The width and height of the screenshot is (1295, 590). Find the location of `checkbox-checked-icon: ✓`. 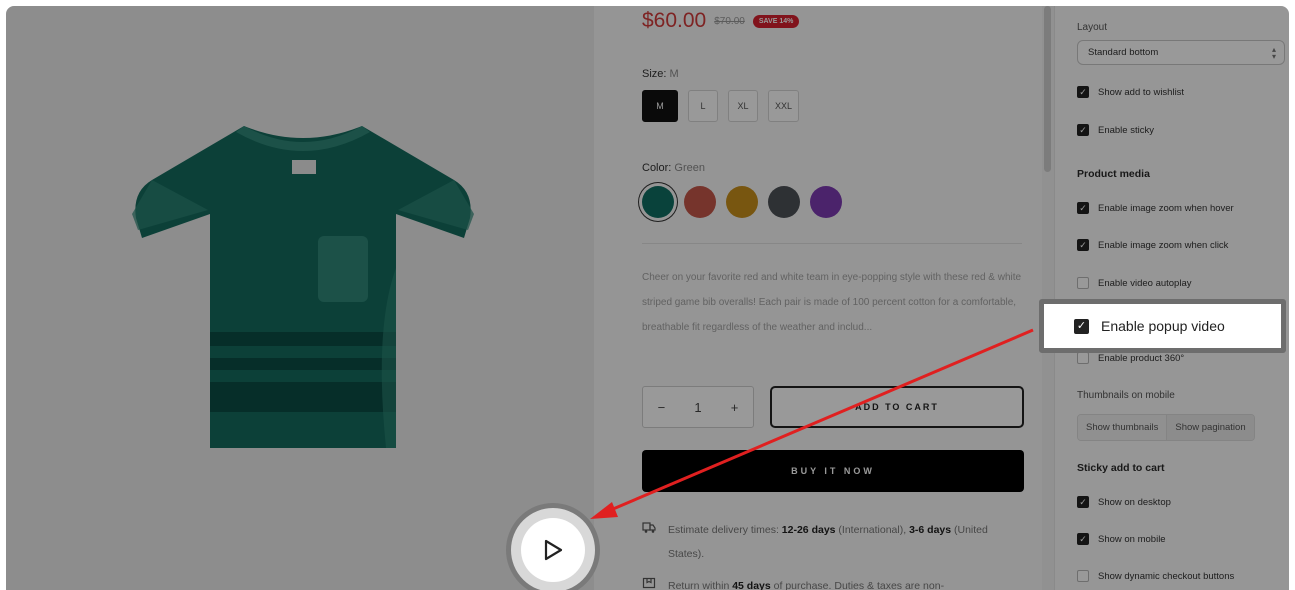

checkbox-checked-icon: ✓ is located at coordinates (1081, 326).